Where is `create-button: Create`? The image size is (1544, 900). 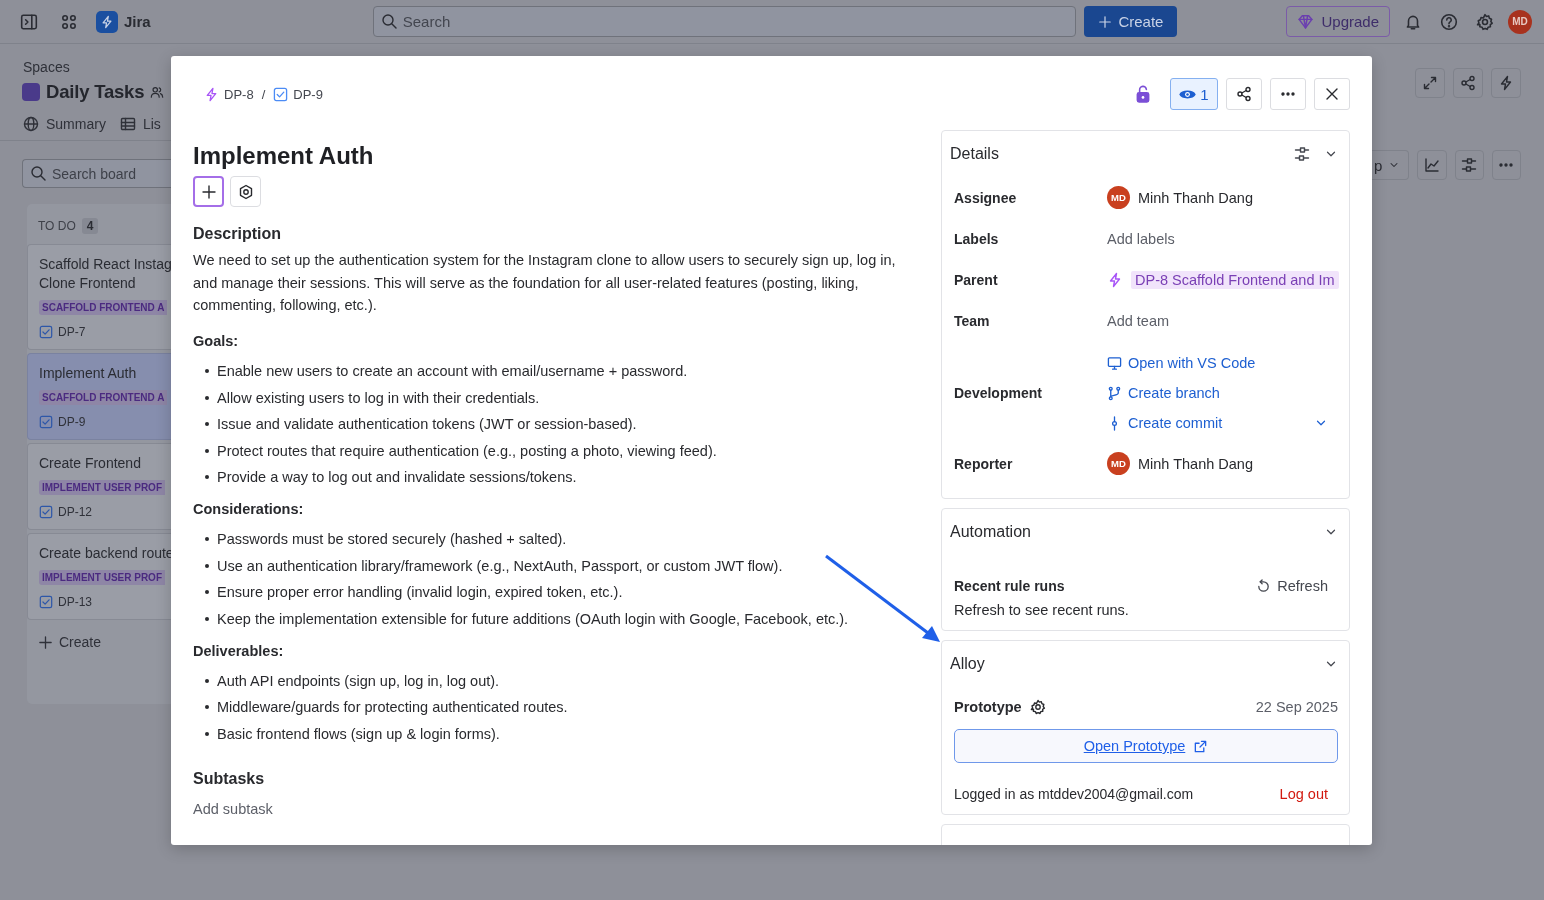
create-button: Create is located at coordinates (1131, 21).